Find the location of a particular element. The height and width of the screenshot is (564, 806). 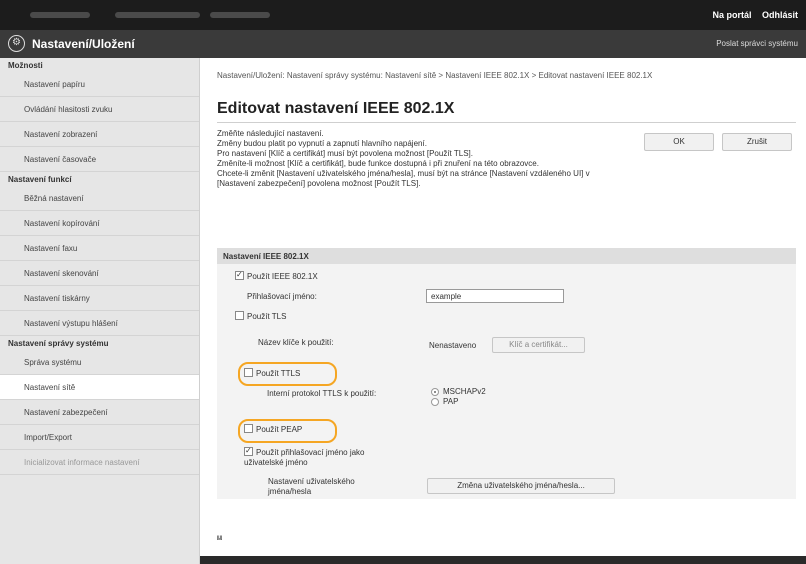

peap-highlight is located at coordinates (287, 431).